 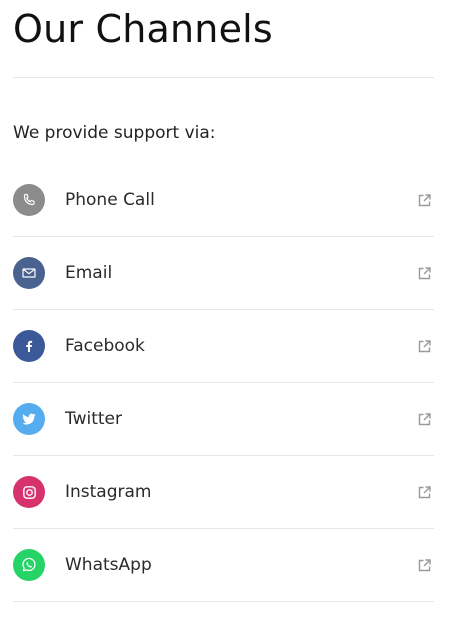 I want to click on envelope-icon, so click(x=29, y=273).